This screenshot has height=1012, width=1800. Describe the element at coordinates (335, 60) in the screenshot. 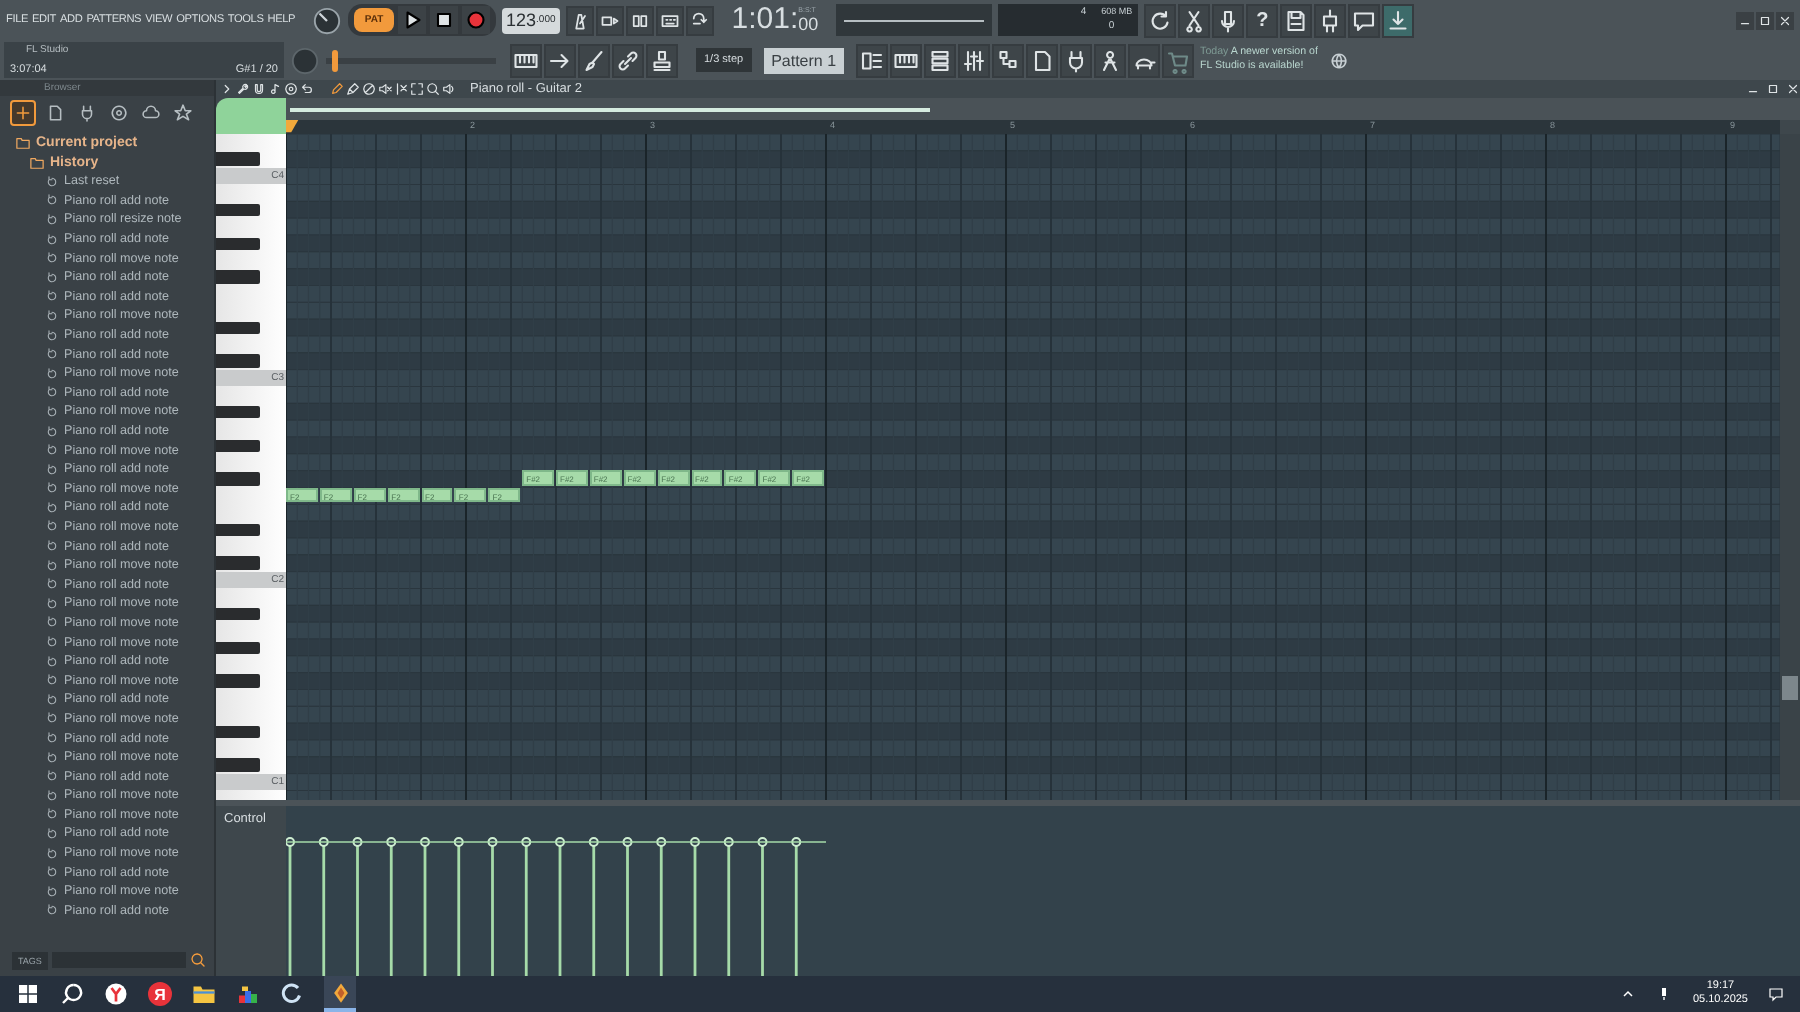

I see `master-pitch-slider-thumb` at that location.